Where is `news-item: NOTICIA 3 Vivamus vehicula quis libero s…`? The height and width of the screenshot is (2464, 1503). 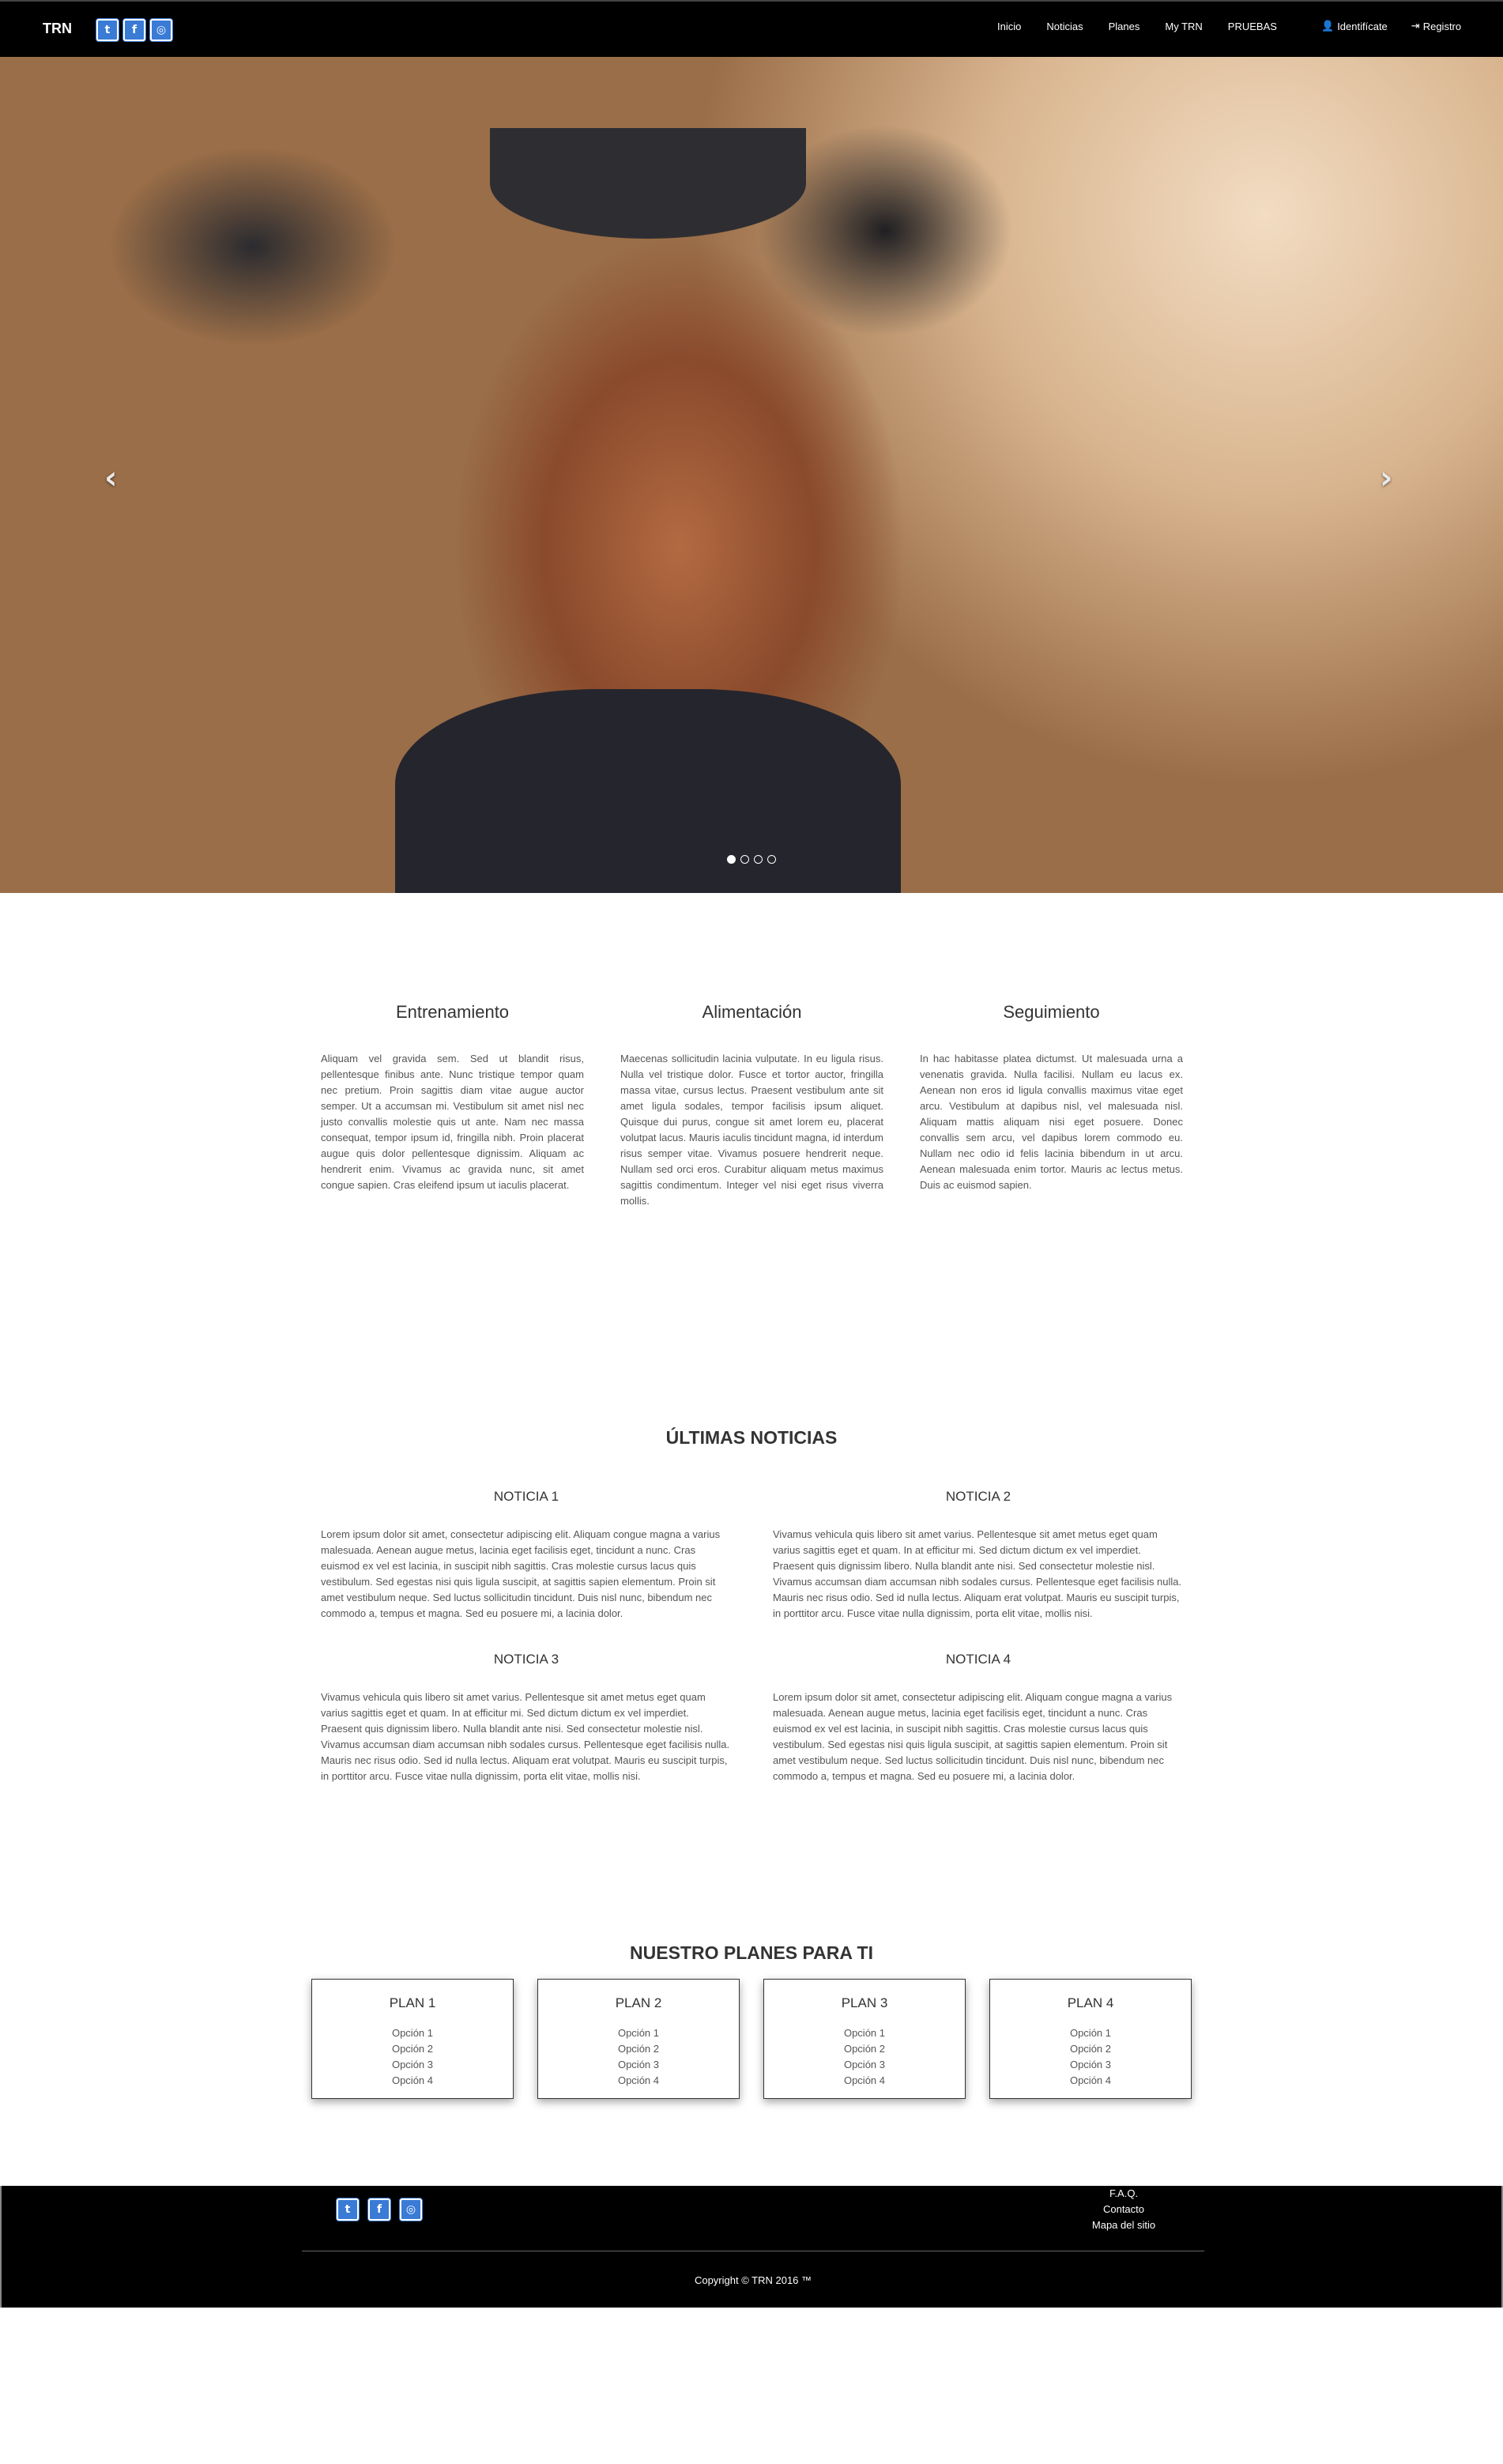 news-item: NOTICIA 3 Vivamus vehicula quis libero s… is located at coordinates (526, 1718).